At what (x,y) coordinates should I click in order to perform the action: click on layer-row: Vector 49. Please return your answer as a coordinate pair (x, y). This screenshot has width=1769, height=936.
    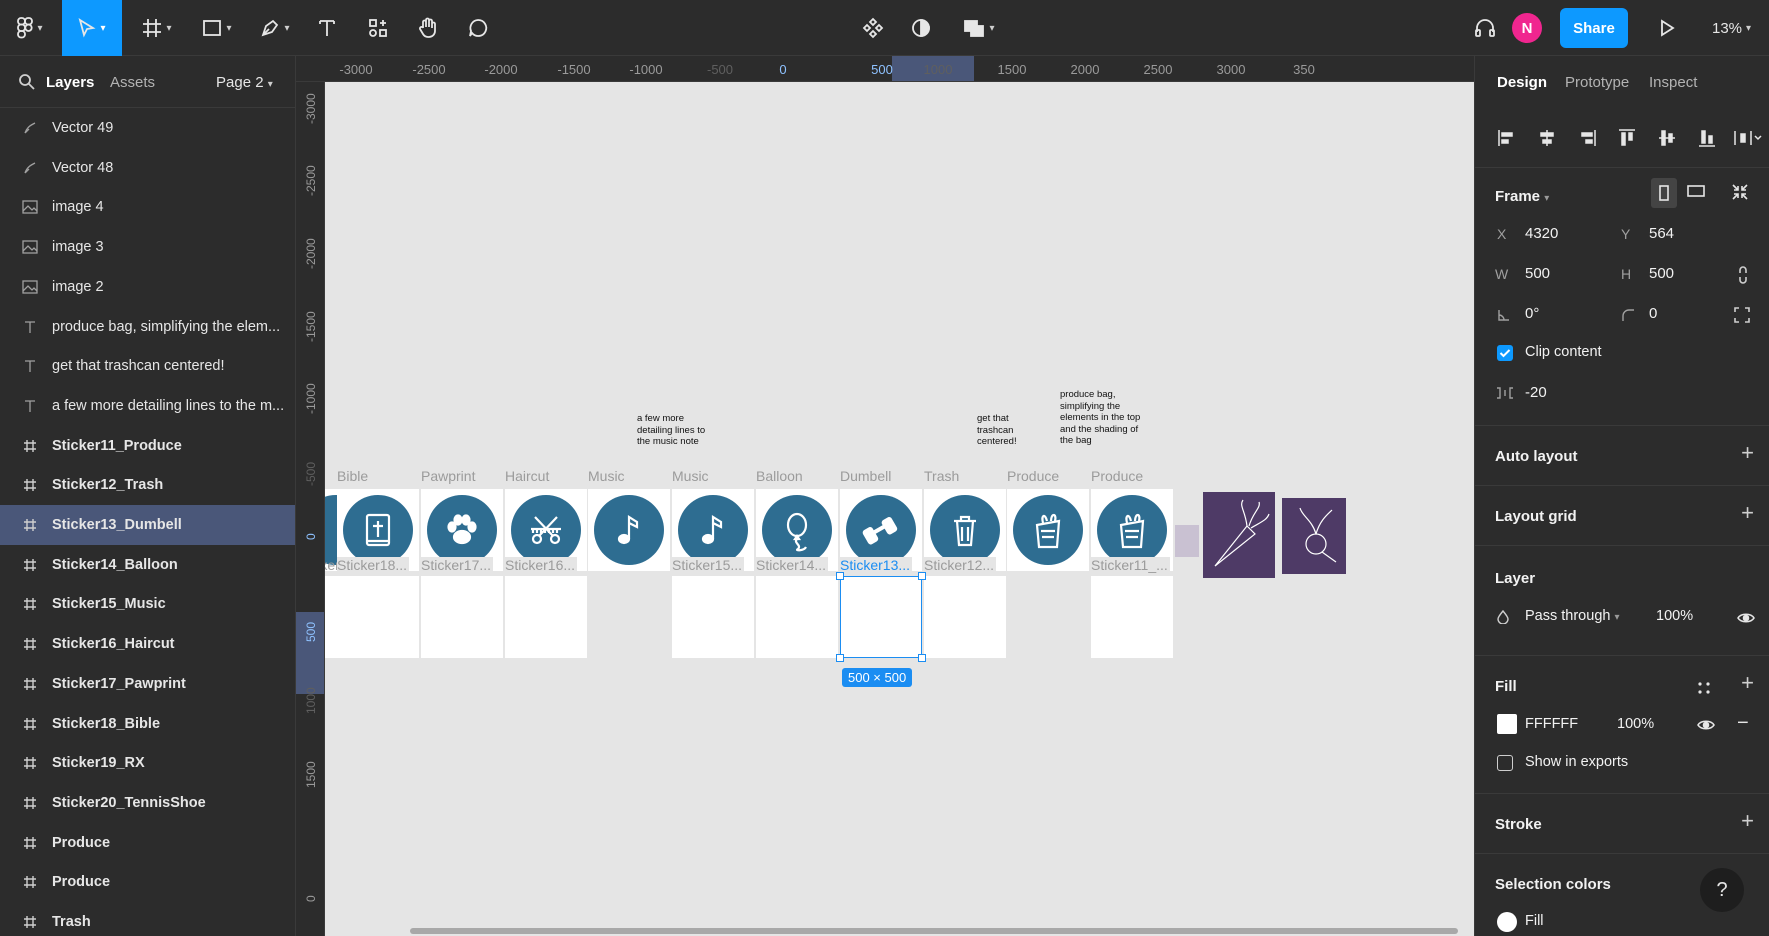
    Looking at the image, I should click on (147, 128).